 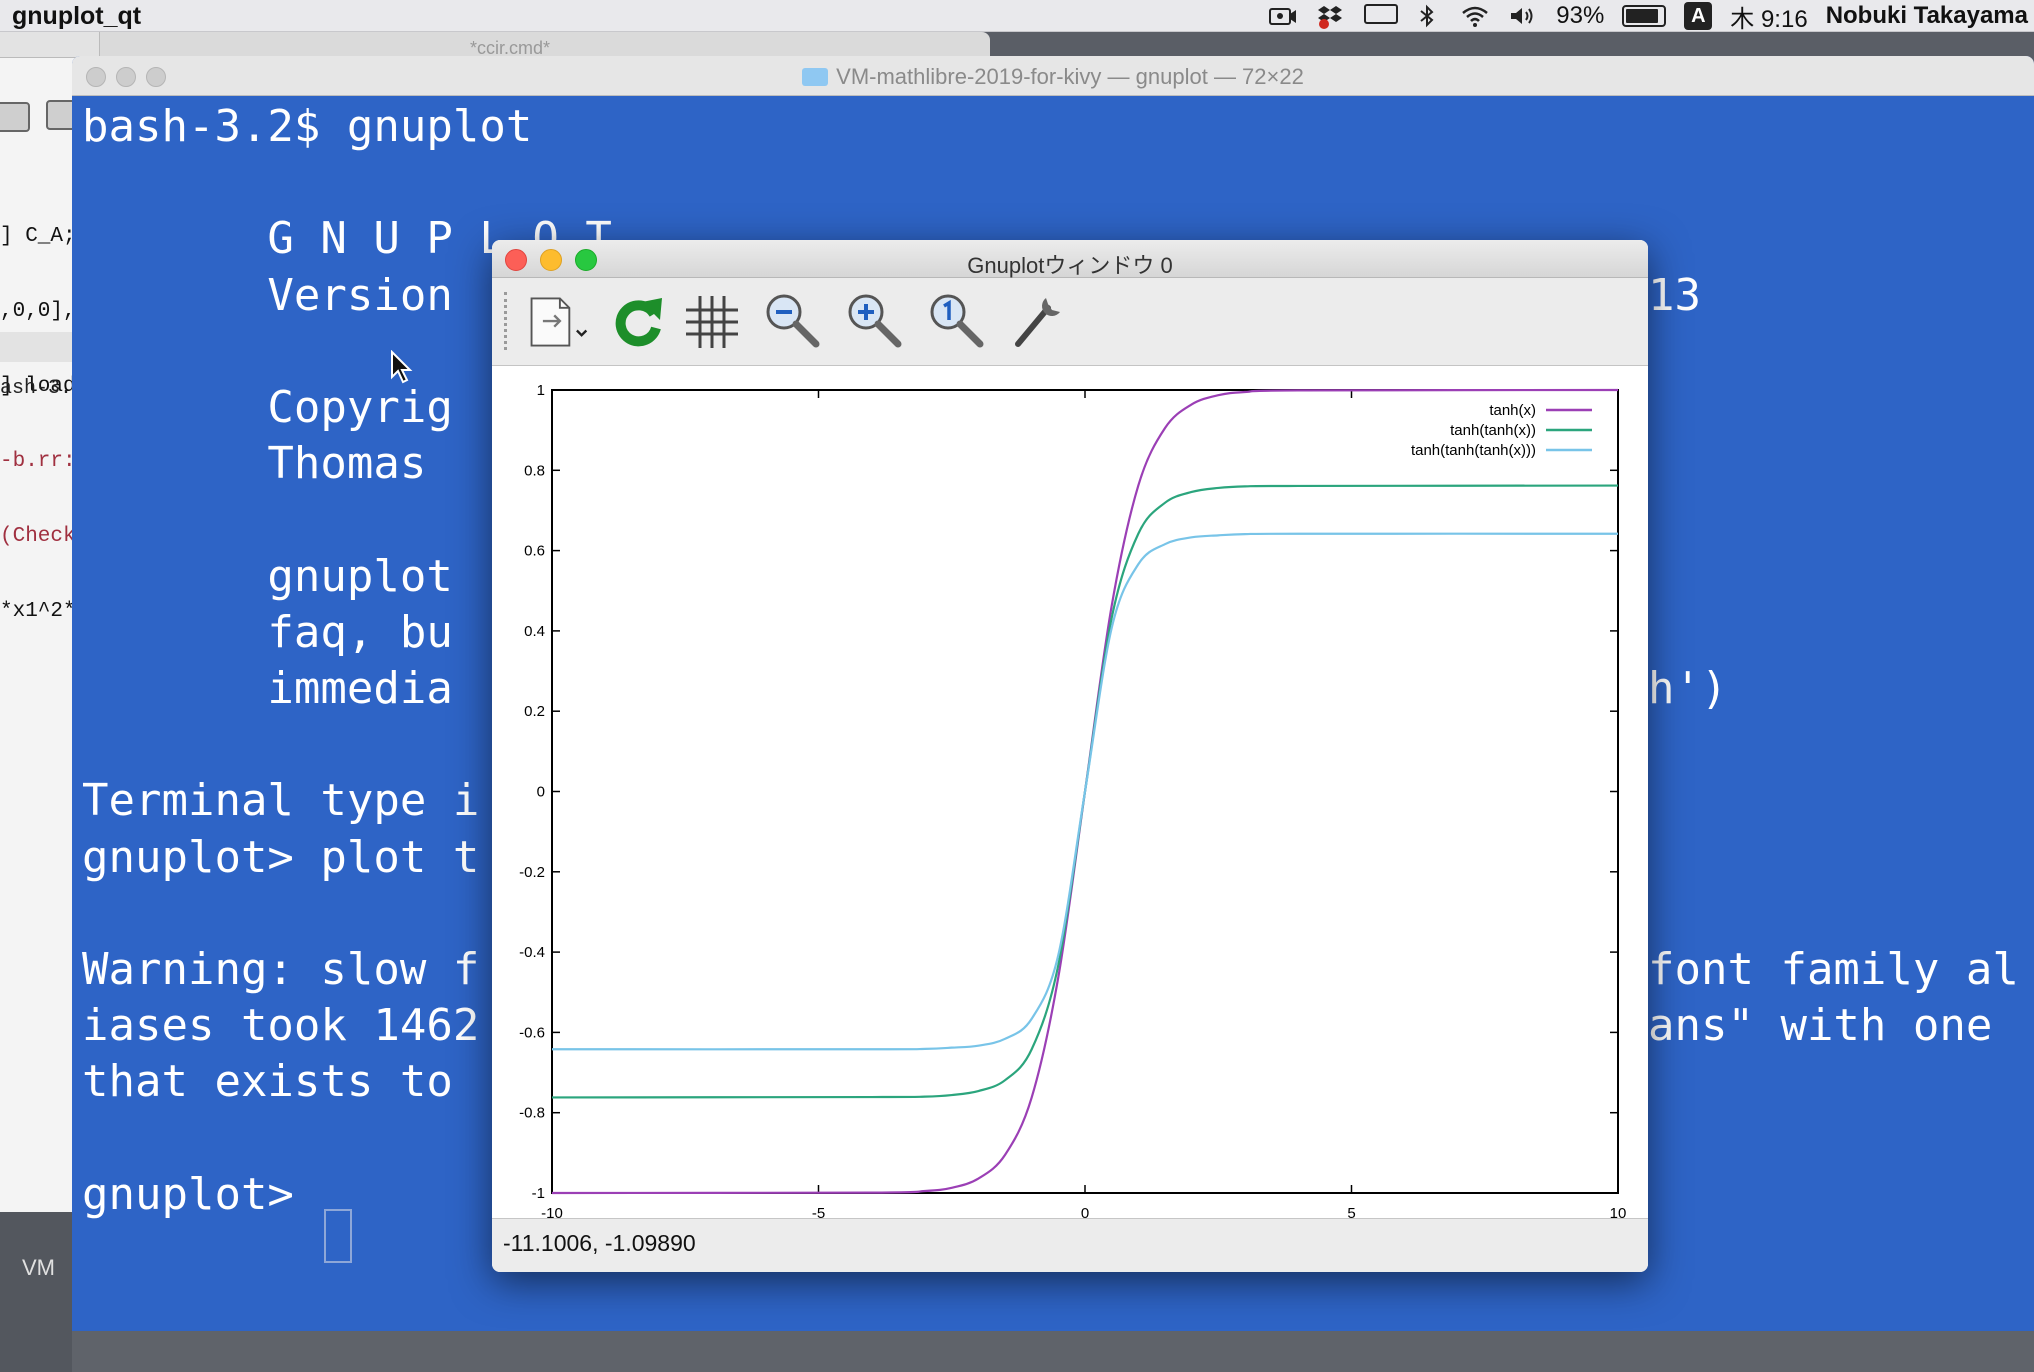 What do you see at coordinates (1070, 265) in the screenshot?
I see `gnuplot-title: Gnuplotウィンドウ 0` at bounding box center [1070, 265].